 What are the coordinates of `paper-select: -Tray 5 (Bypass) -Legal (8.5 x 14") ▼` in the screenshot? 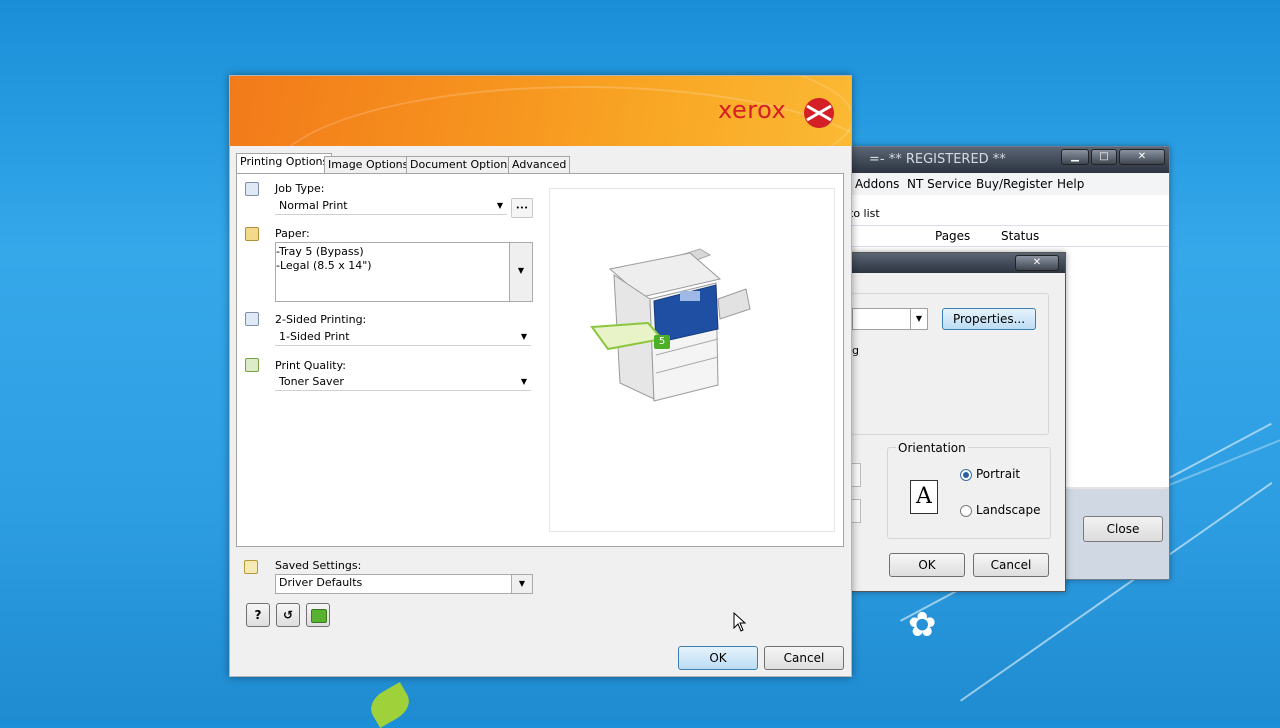 It's located at (404, 272).